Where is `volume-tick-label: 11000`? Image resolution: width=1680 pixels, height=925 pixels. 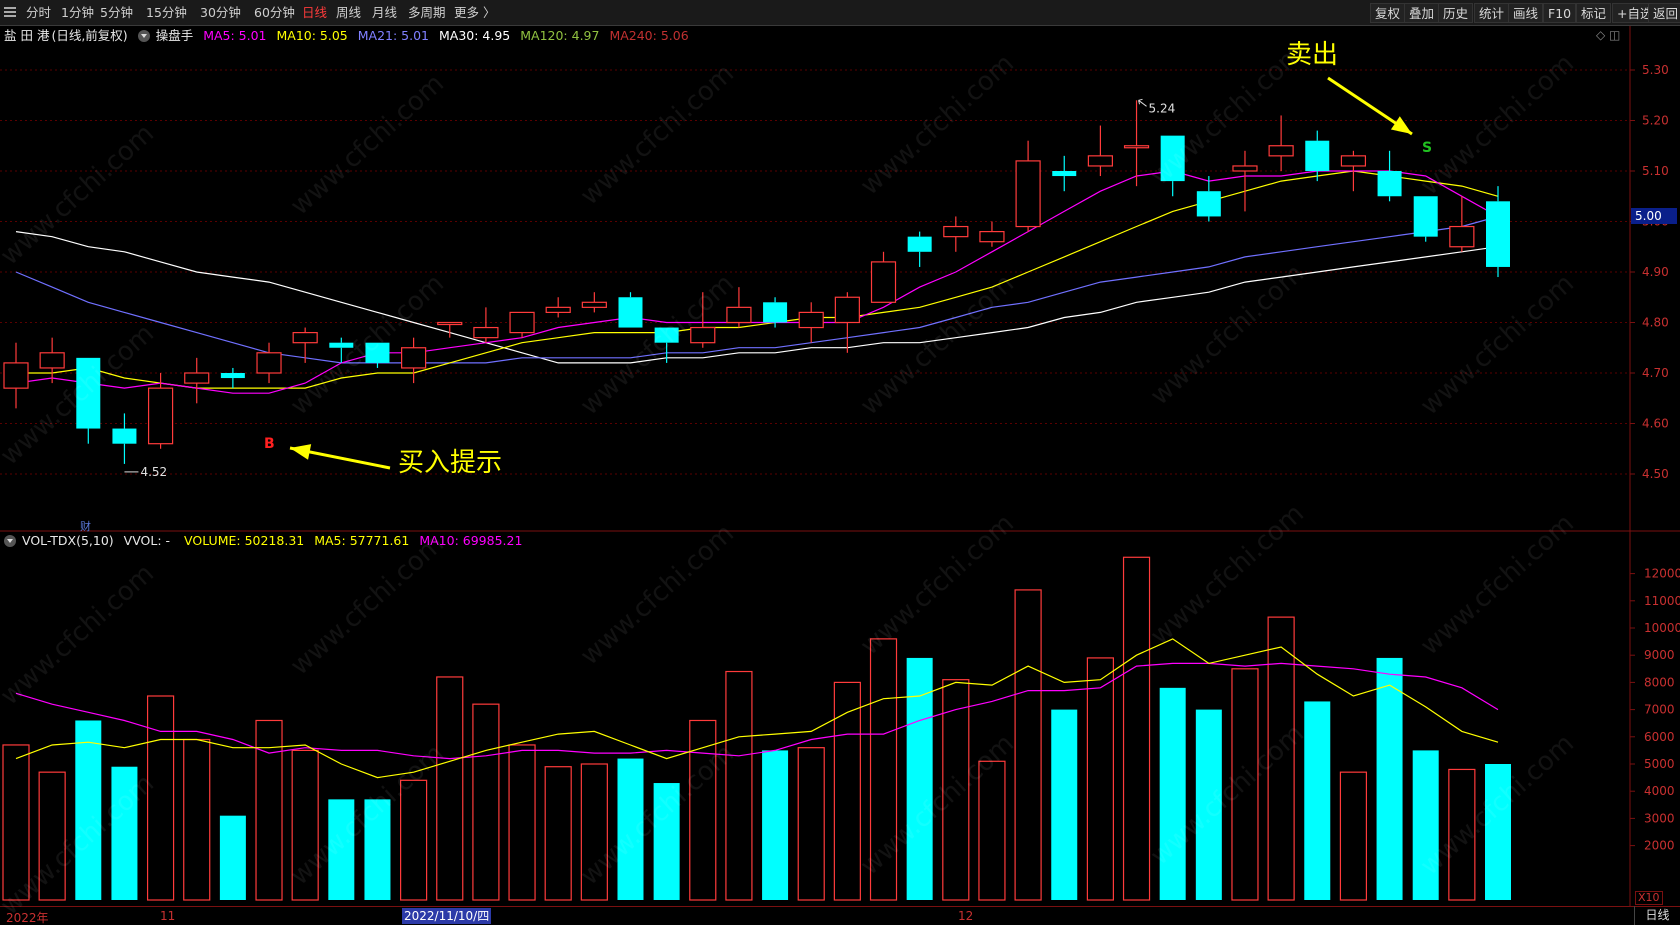 volume-tick-label: 11000 is located at coordinates (1662, 601).